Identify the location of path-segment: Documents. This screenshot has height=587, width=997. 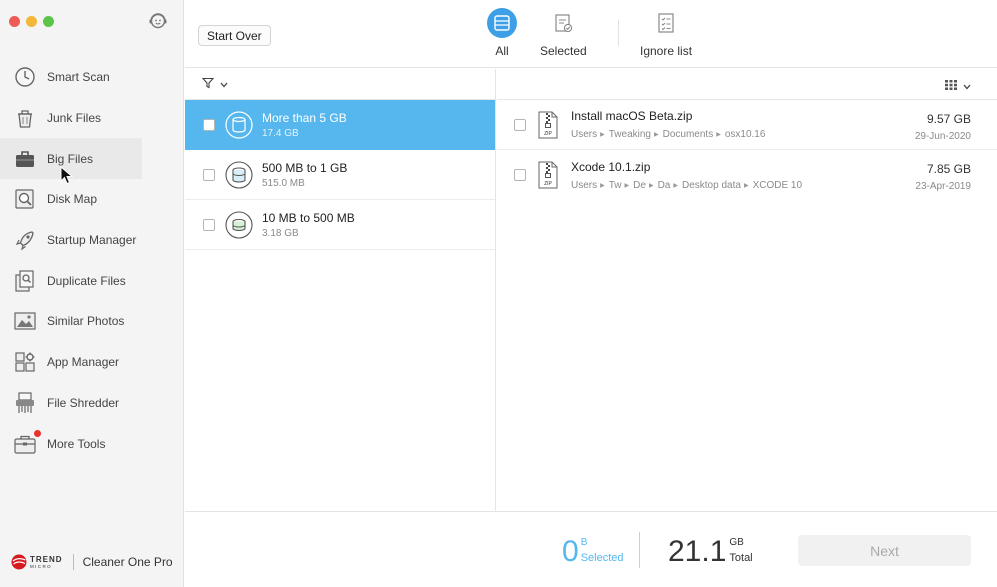
(688, 134).